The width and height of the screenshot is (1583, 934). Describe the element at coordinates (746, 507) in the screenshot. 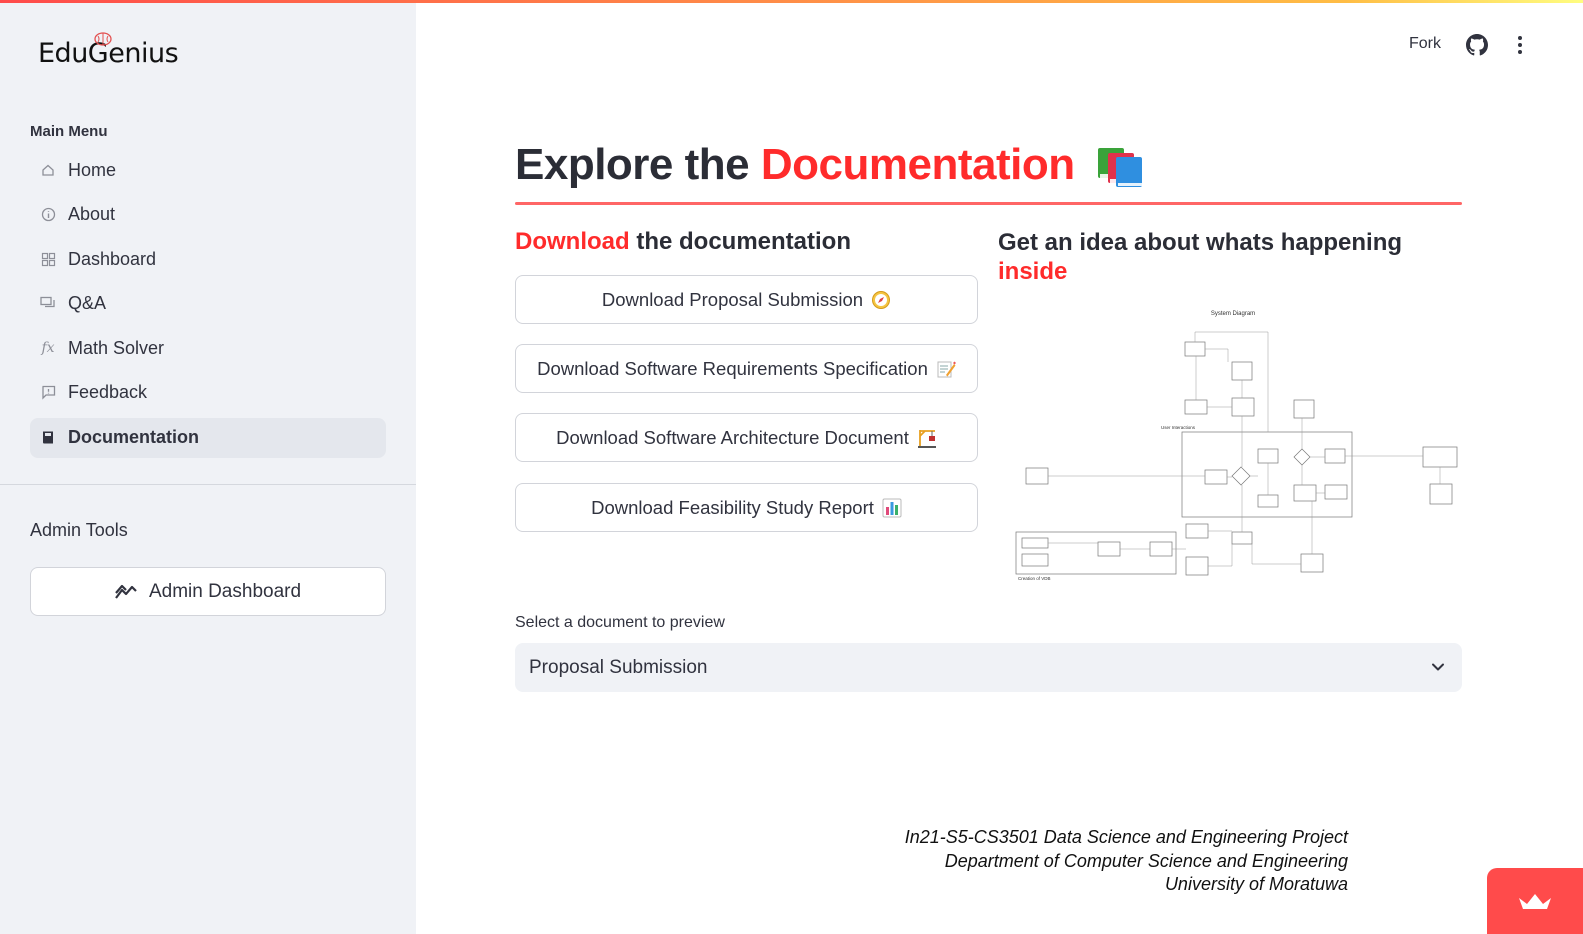

I see `download-feasibility-button: Download Feasibility Study Report` at that location.